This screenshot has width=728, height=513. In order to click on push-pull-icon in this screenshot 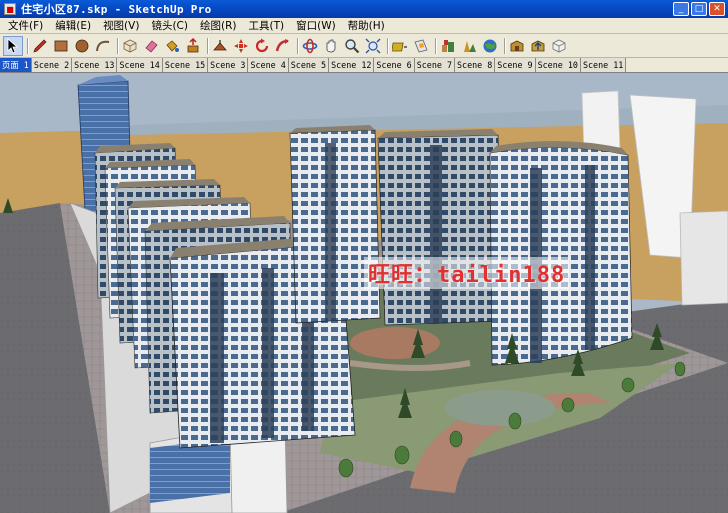, I will do `click(193, 44)`.